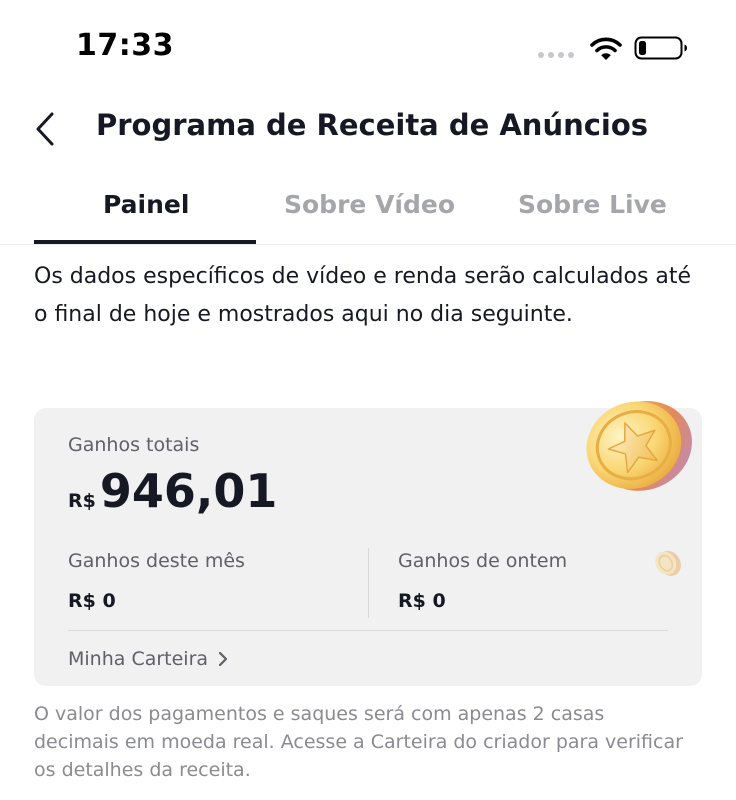 The width and height of the screenshot is (736, 800). What do you see at coordinates (125, 45) in the screenshot?
I see `status-time: 17:33` at bounding box center [125, 45].